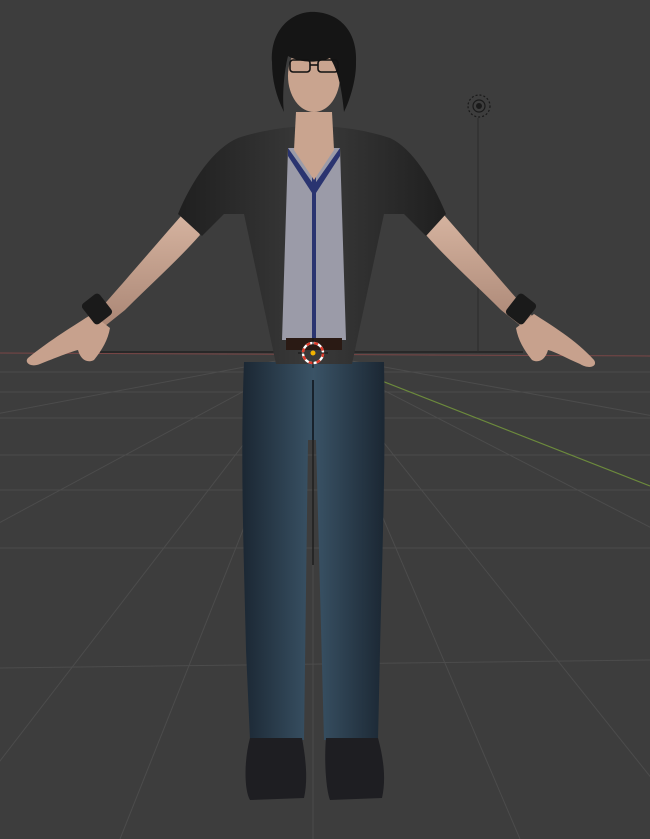 The height and width of the screenshot is (839, 650). What do you see at coordinates (355, 769) in the screenshot?
I see `right-shoe` at bounding box center [355, 769].